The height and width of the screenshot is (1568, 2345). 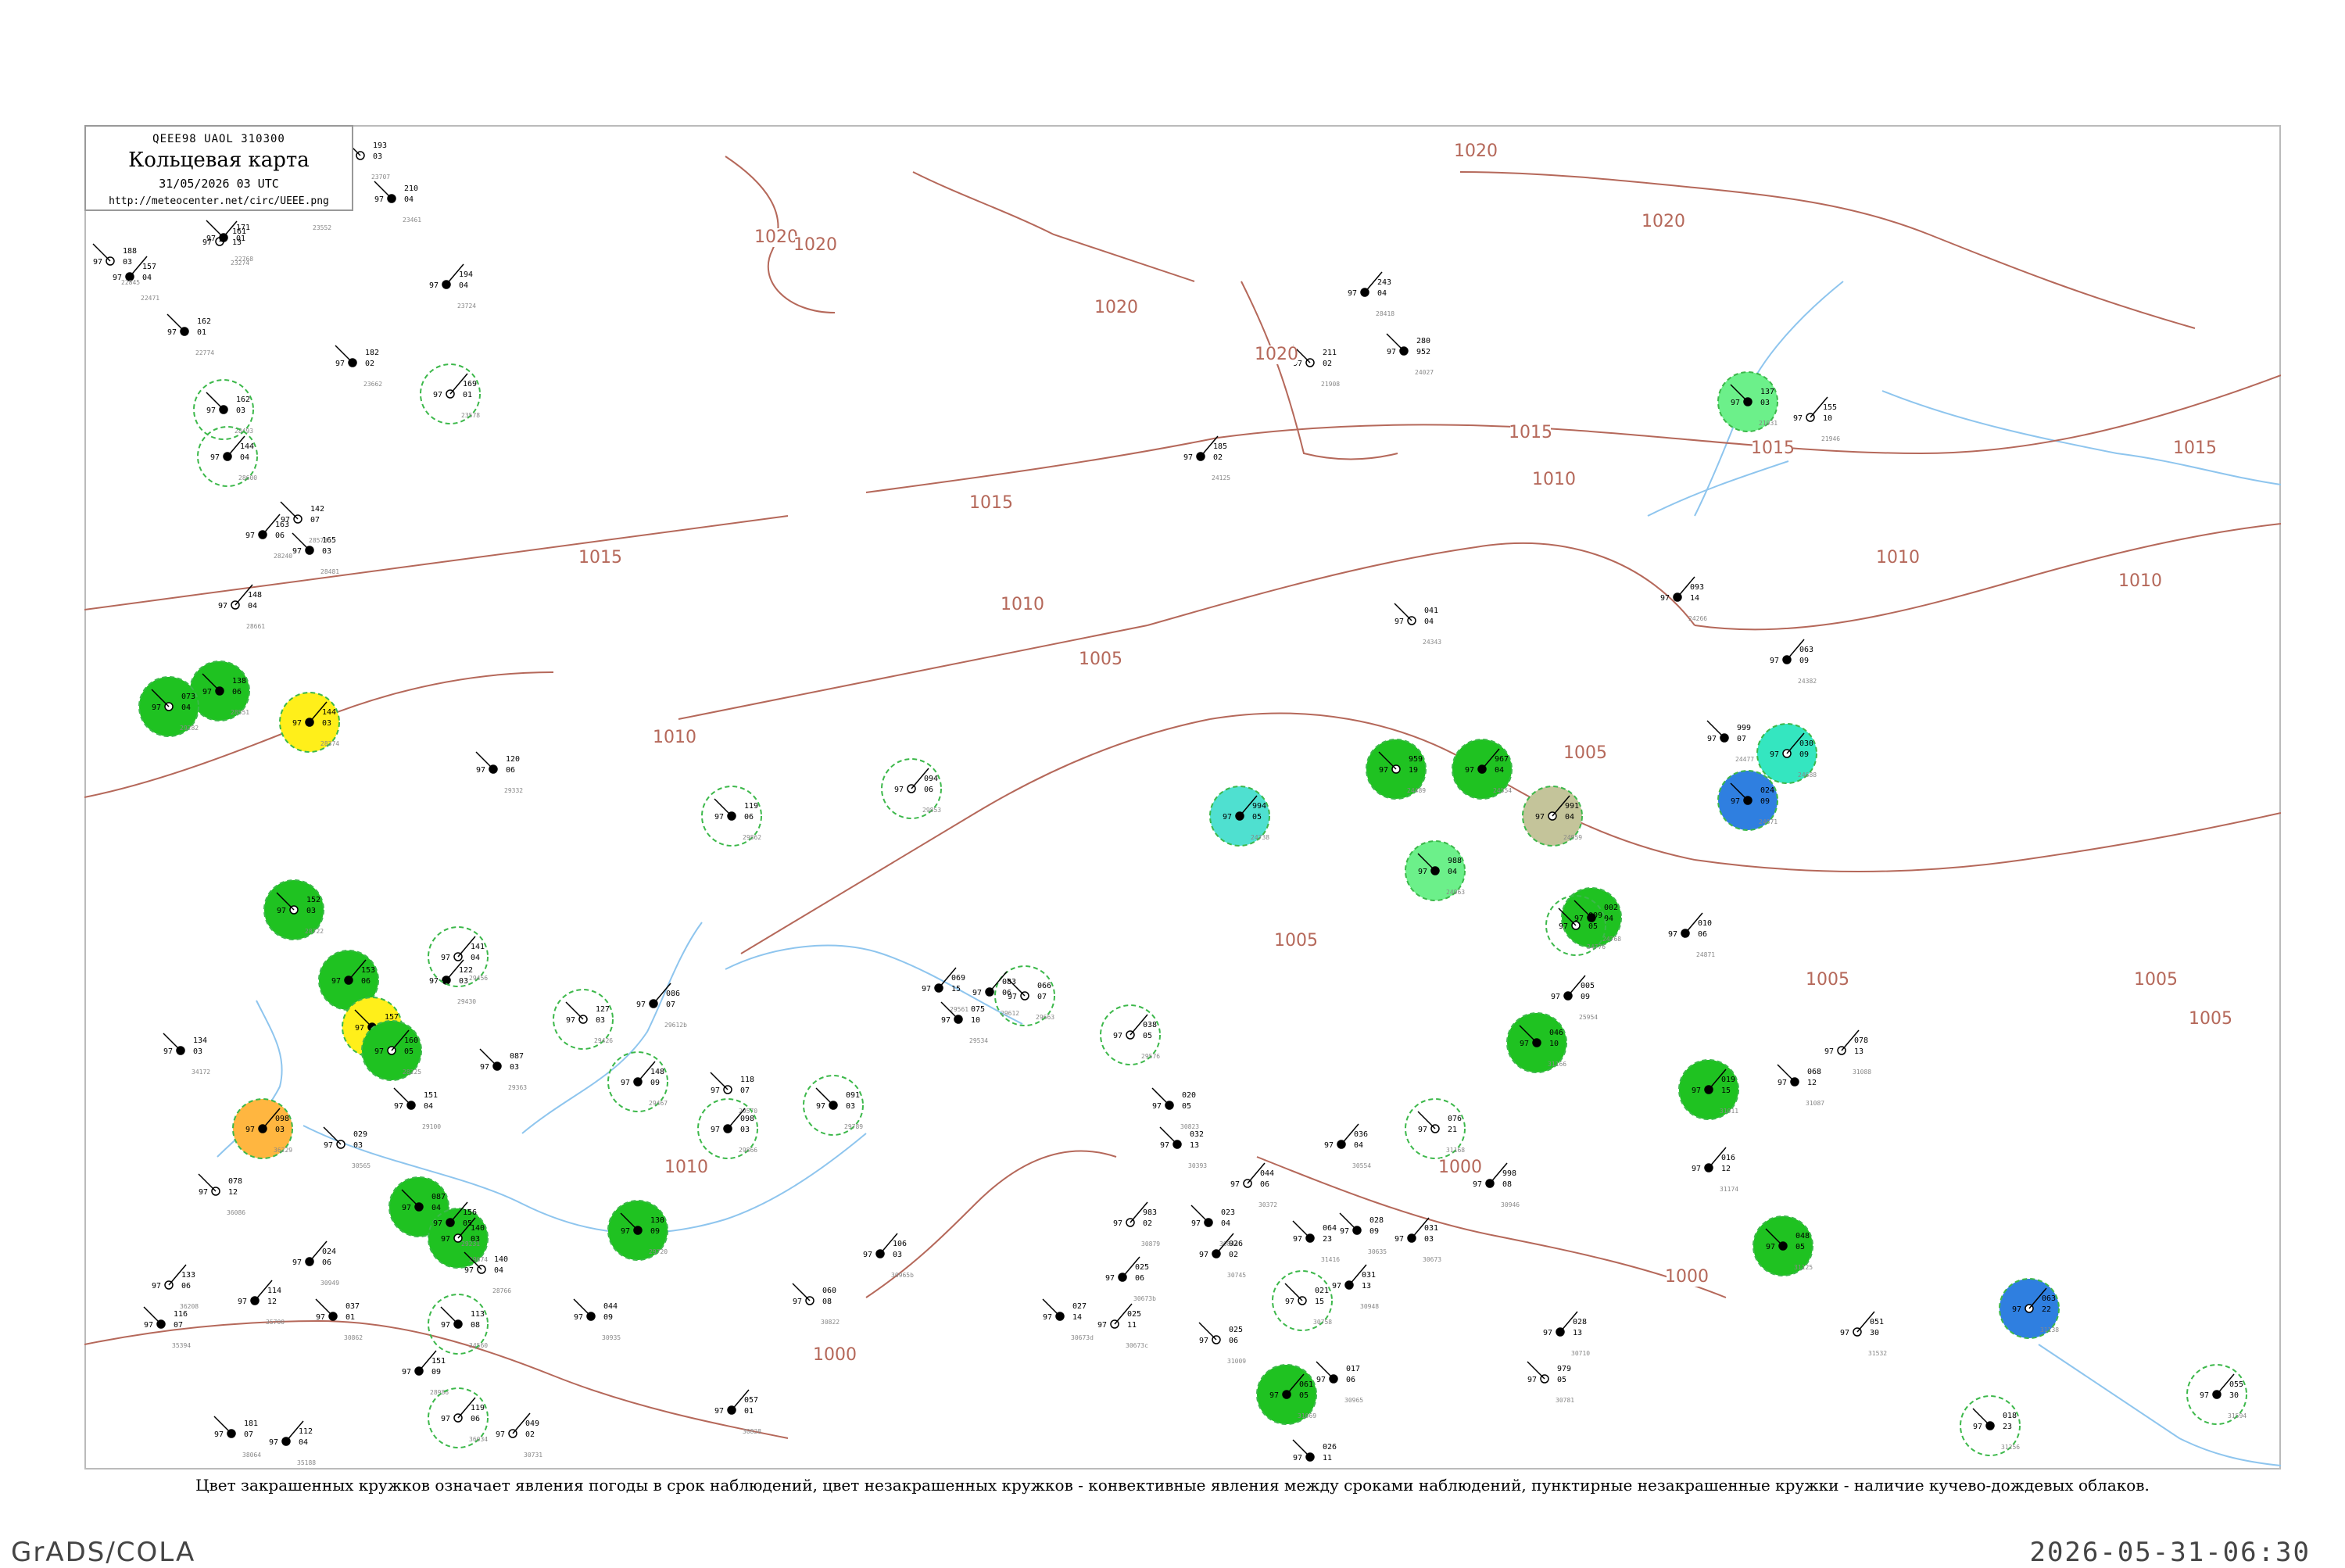 What do you see at coordinates (1137, 1345) in the screenshot?
I see `station-index: 30673c` at bounding box center [1137, 1345].